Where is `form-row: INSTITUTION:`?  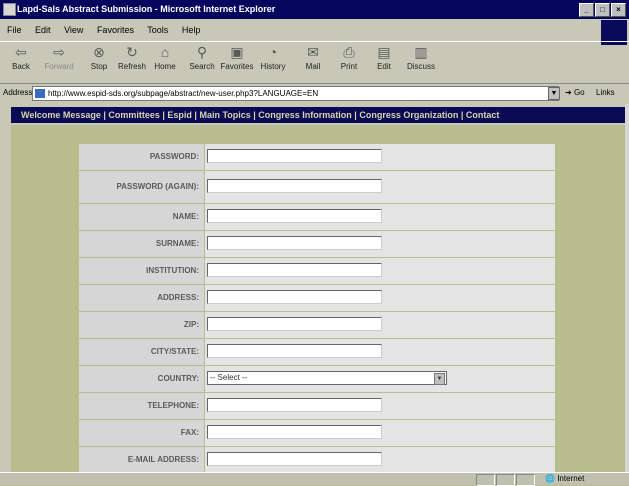 form-row: INSTITUTION: is located at coordinates (317, 271).